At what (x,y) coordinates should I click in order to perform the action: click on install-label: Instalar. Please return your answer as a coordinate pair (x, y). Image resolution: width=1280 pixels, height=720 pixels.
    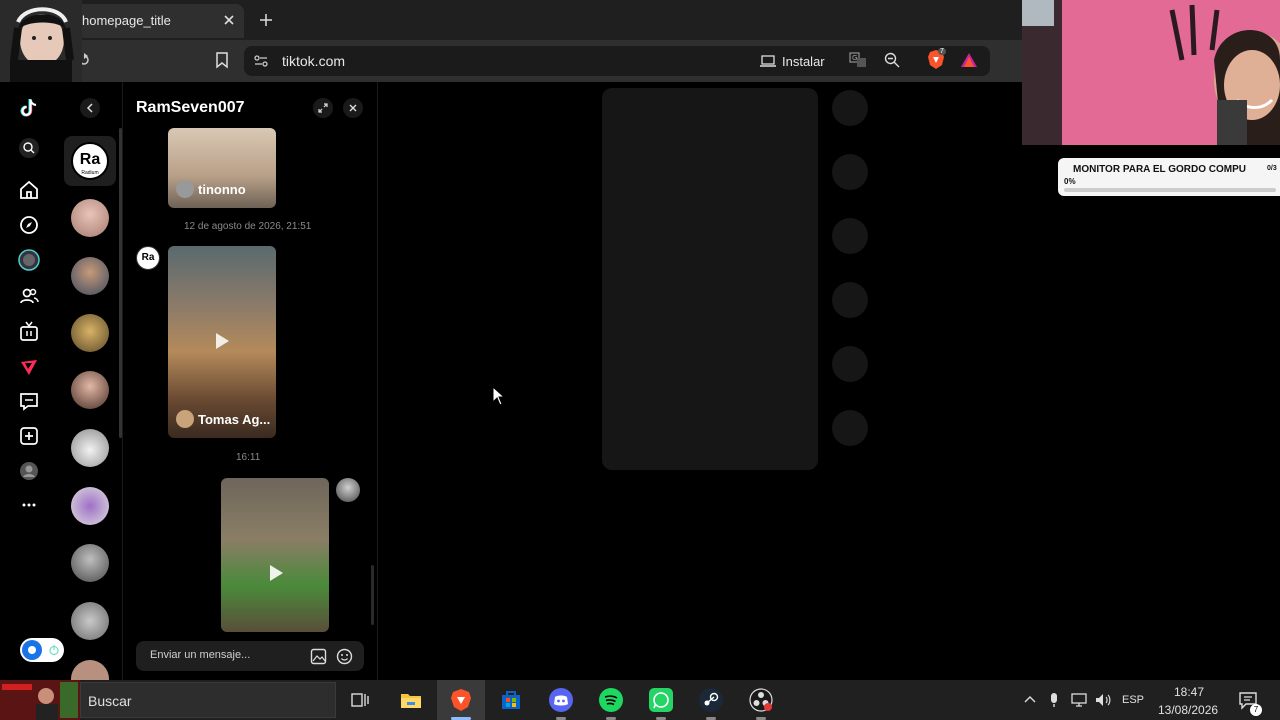
    Looking at the image, I should click on (803, 61).